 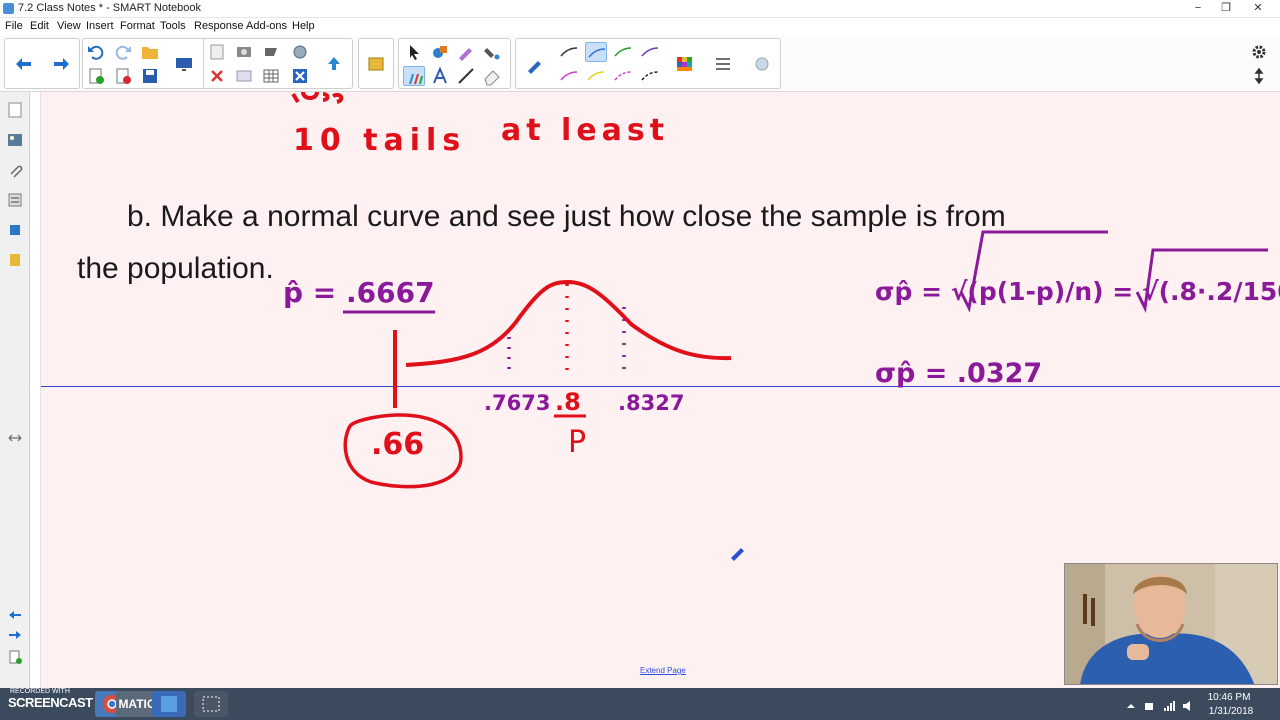 I want to click on pen-cursor-icon, so click(x=737, y=554).